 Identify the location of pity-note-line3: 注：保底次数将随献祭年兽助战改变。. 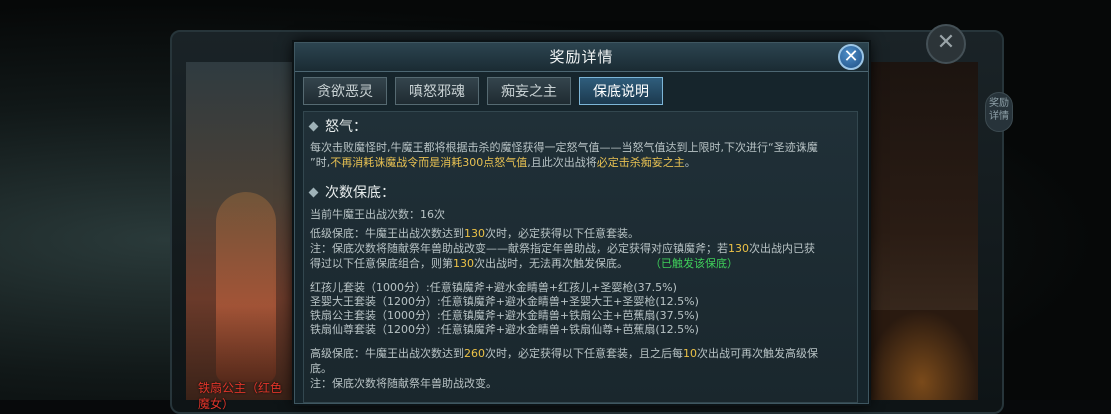
(403, 383).